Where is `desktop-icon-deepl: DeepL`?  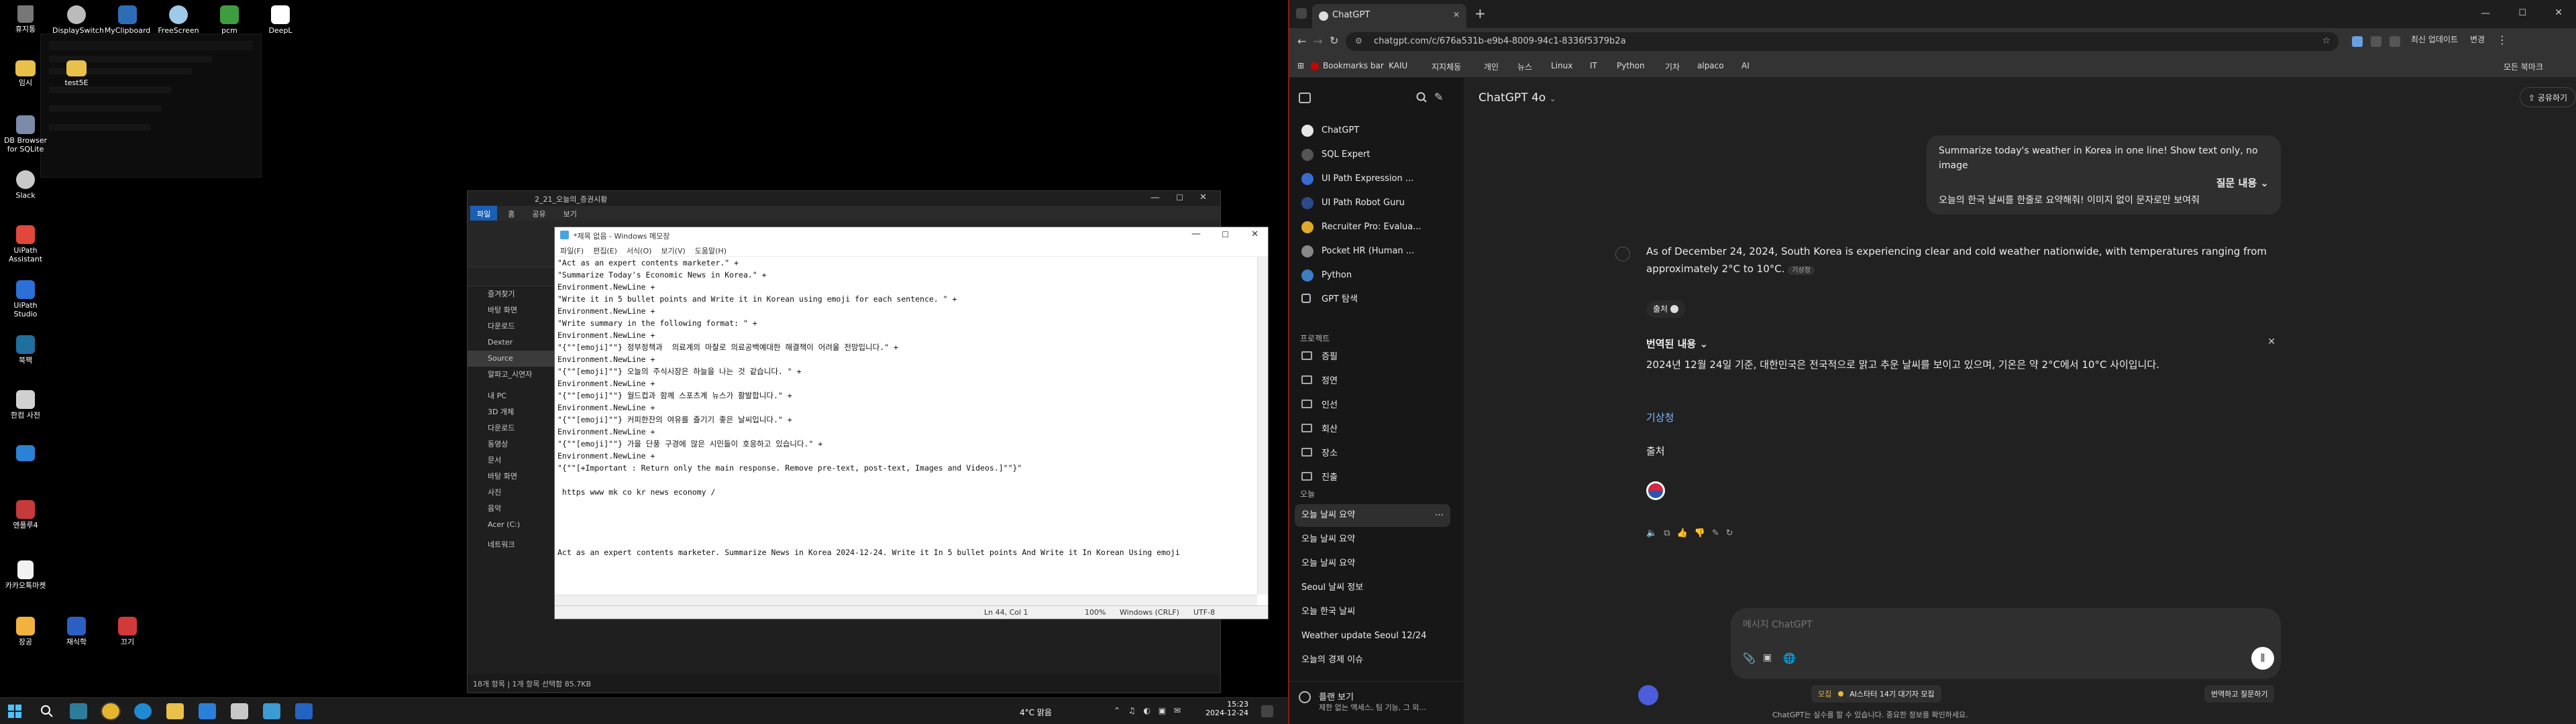
desktop-icon-deepl: DeepL is located at coordinates (280, 20).